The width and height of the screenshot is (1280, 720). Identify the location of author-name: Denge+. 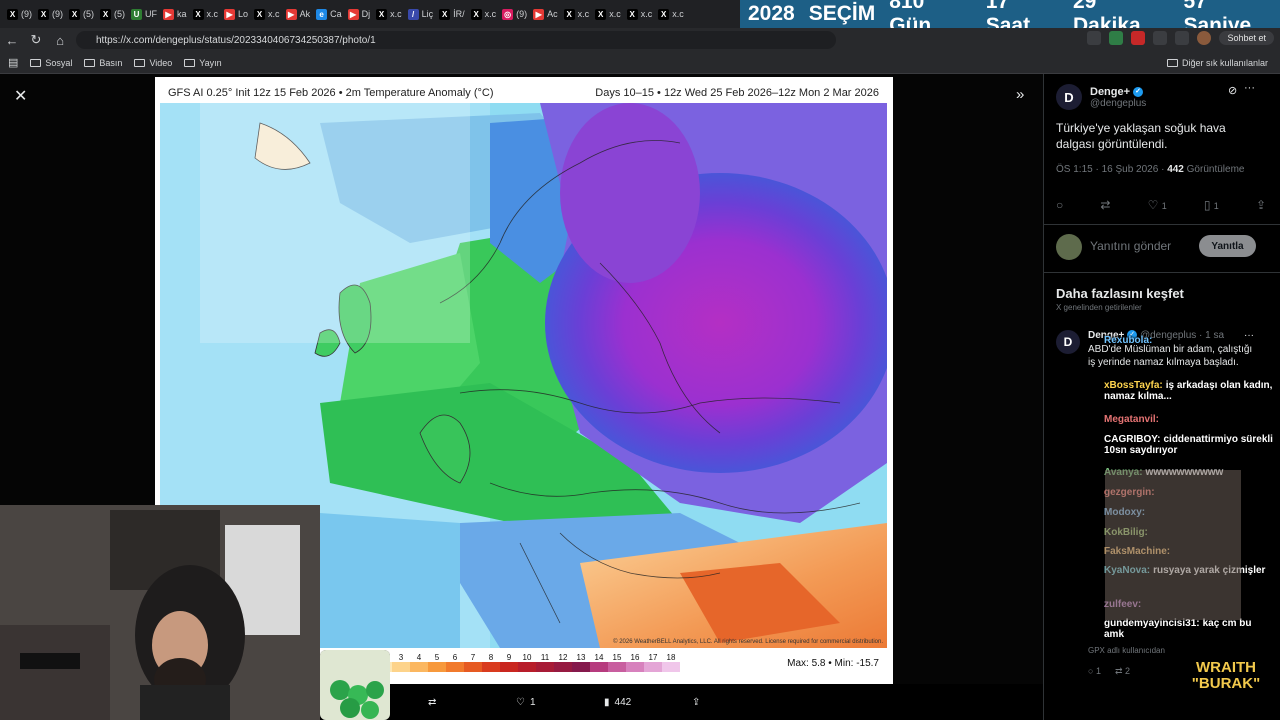
(1110, 91).